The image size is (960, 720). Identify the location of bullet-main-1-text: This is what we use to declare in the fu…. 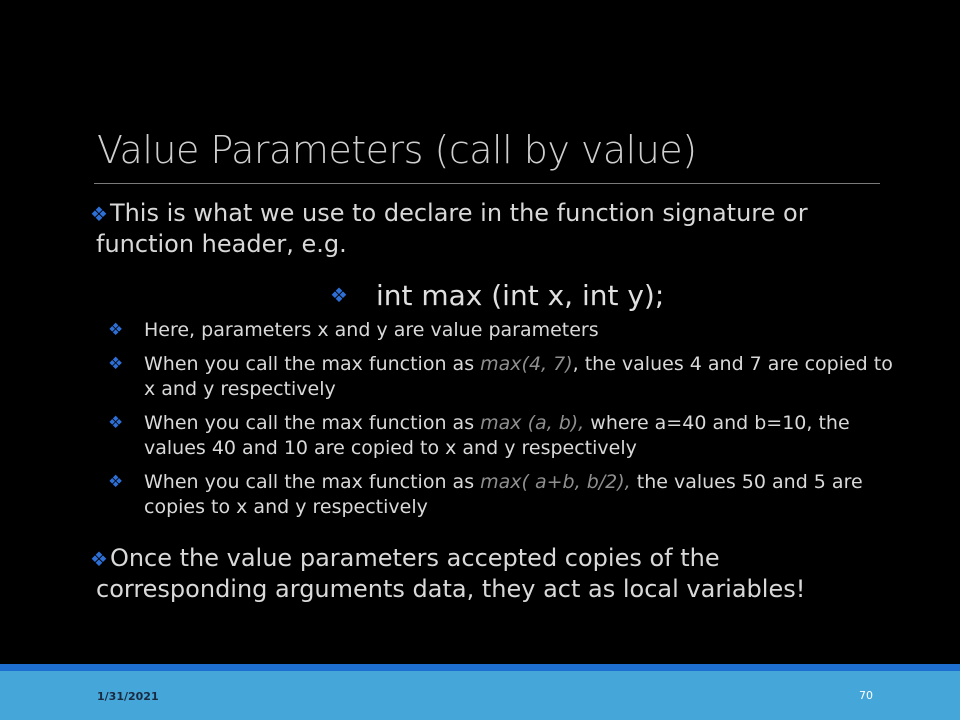
(458, 213).